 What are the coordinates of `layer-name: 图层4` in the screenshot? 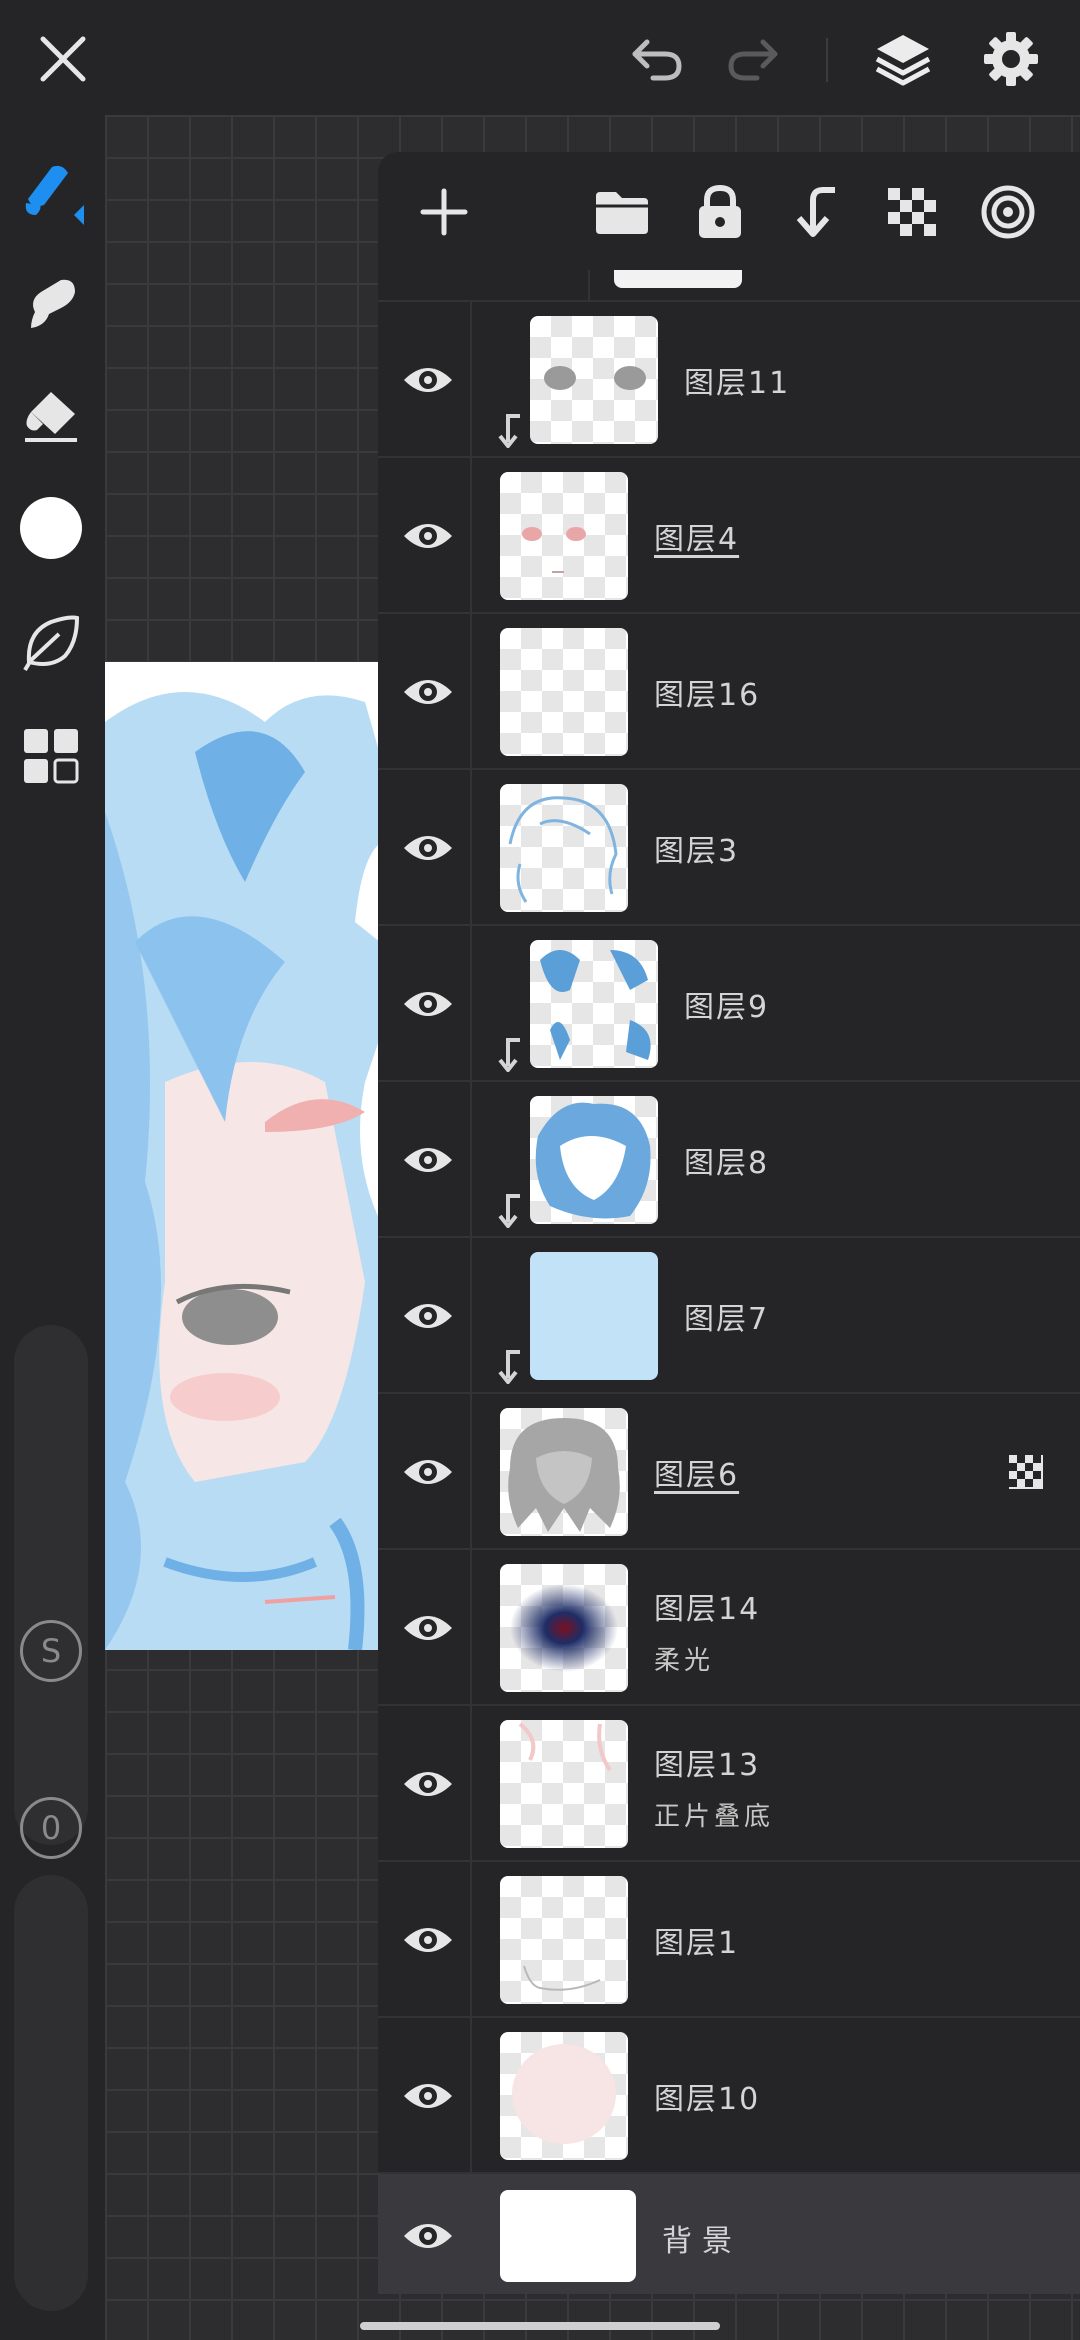 It's located at (697, 539).